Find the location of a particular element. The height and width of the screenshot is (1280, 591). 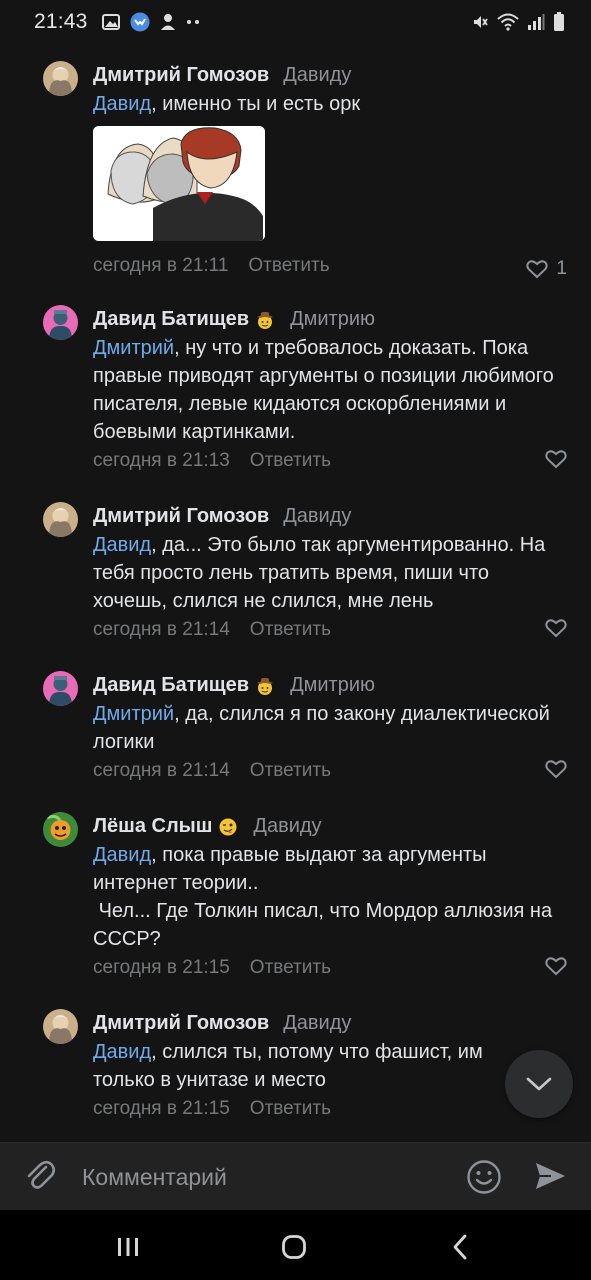

recent-apps-icon is located at coordinates (128, 1247).